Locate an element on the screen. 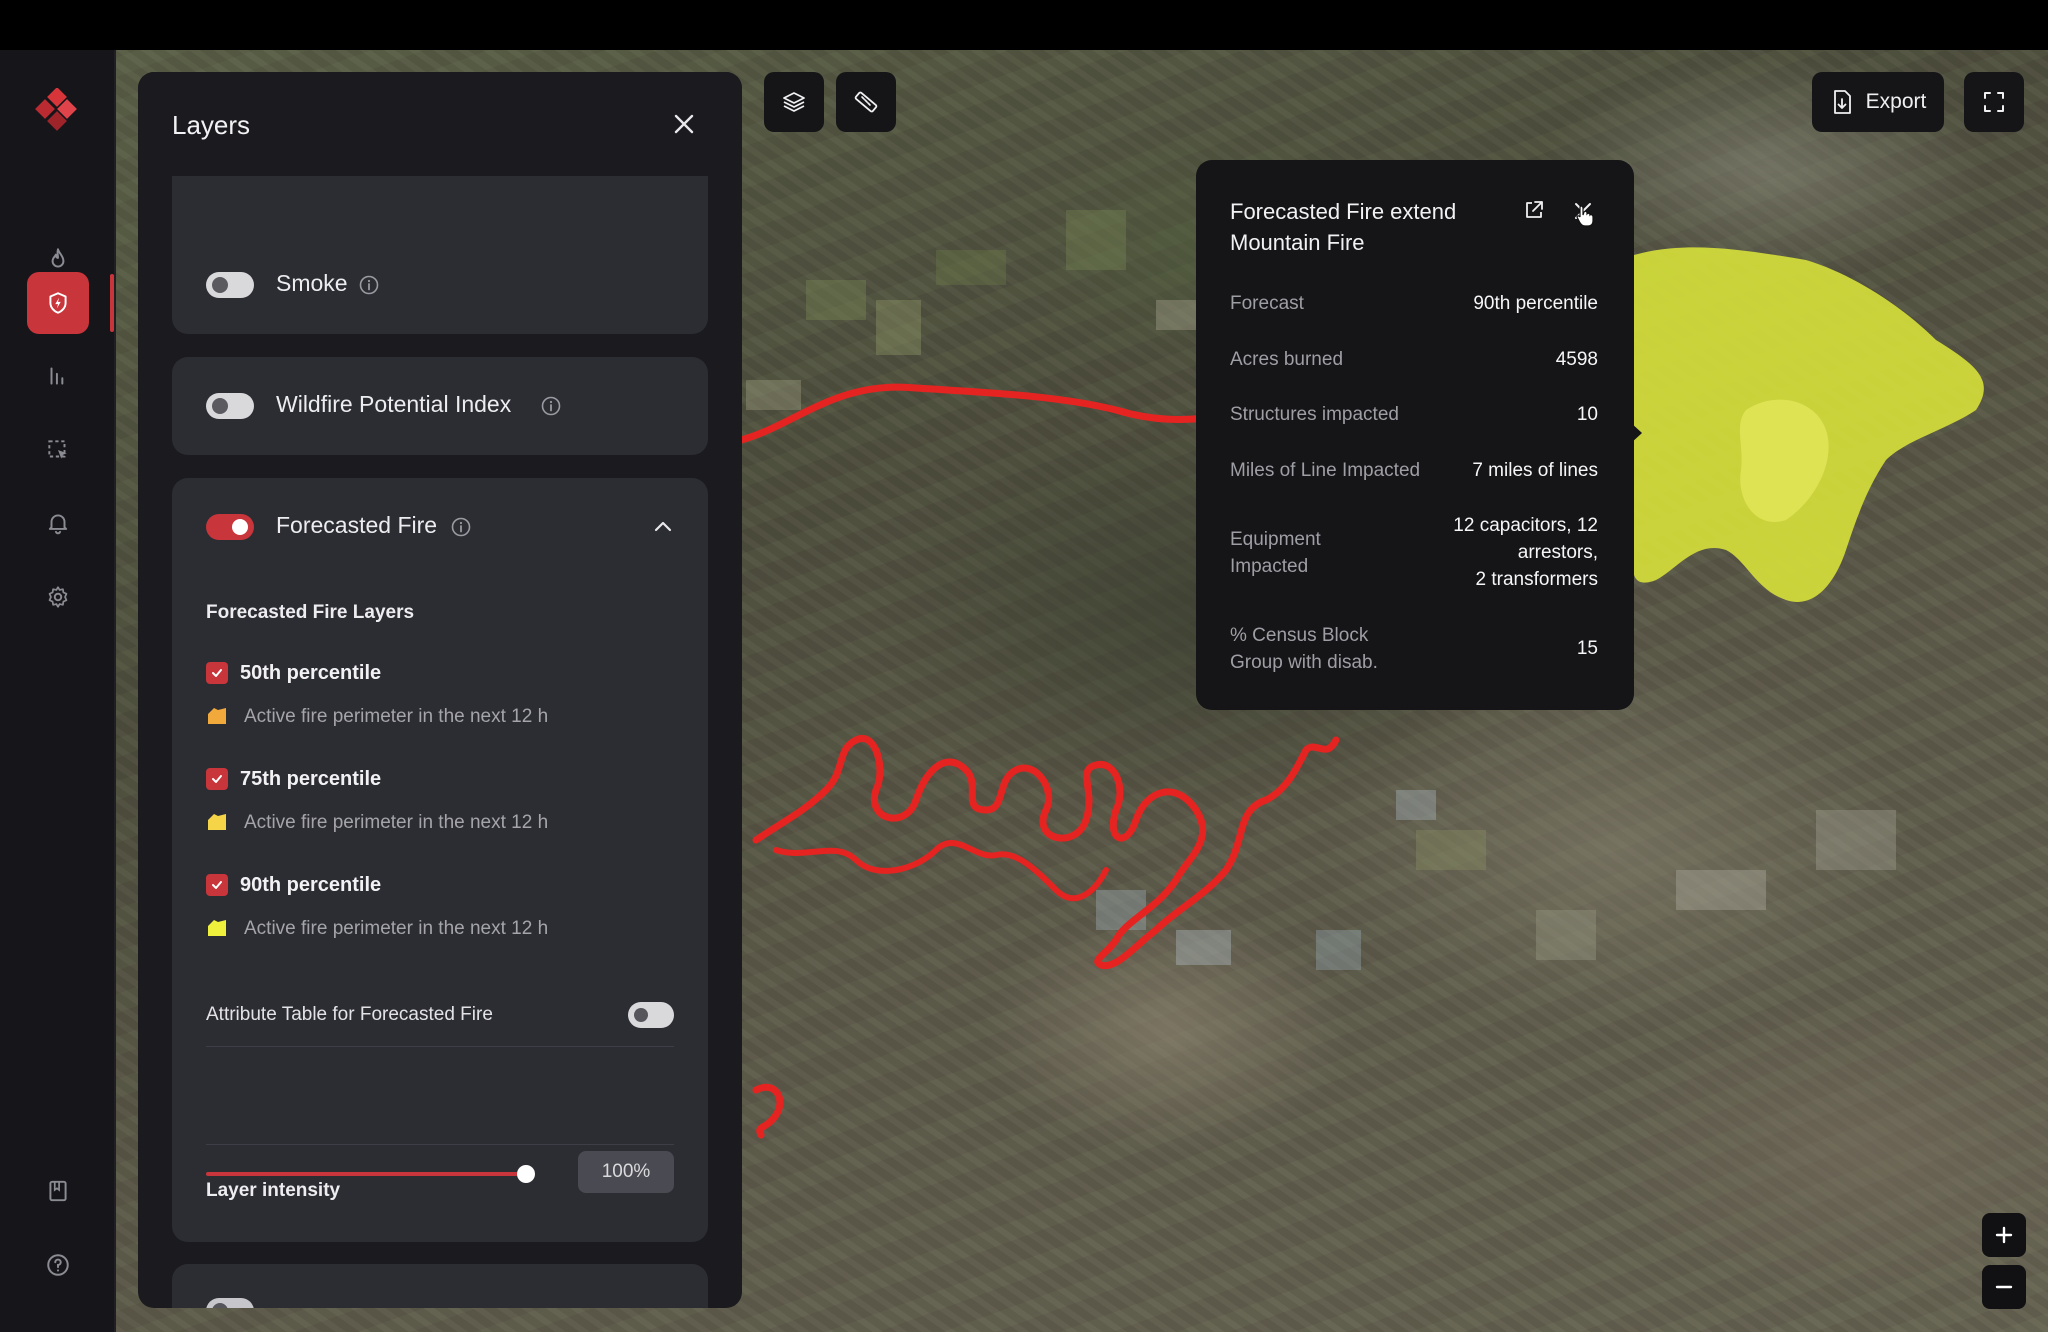  gear-icon is located at coordinates (58, 597).